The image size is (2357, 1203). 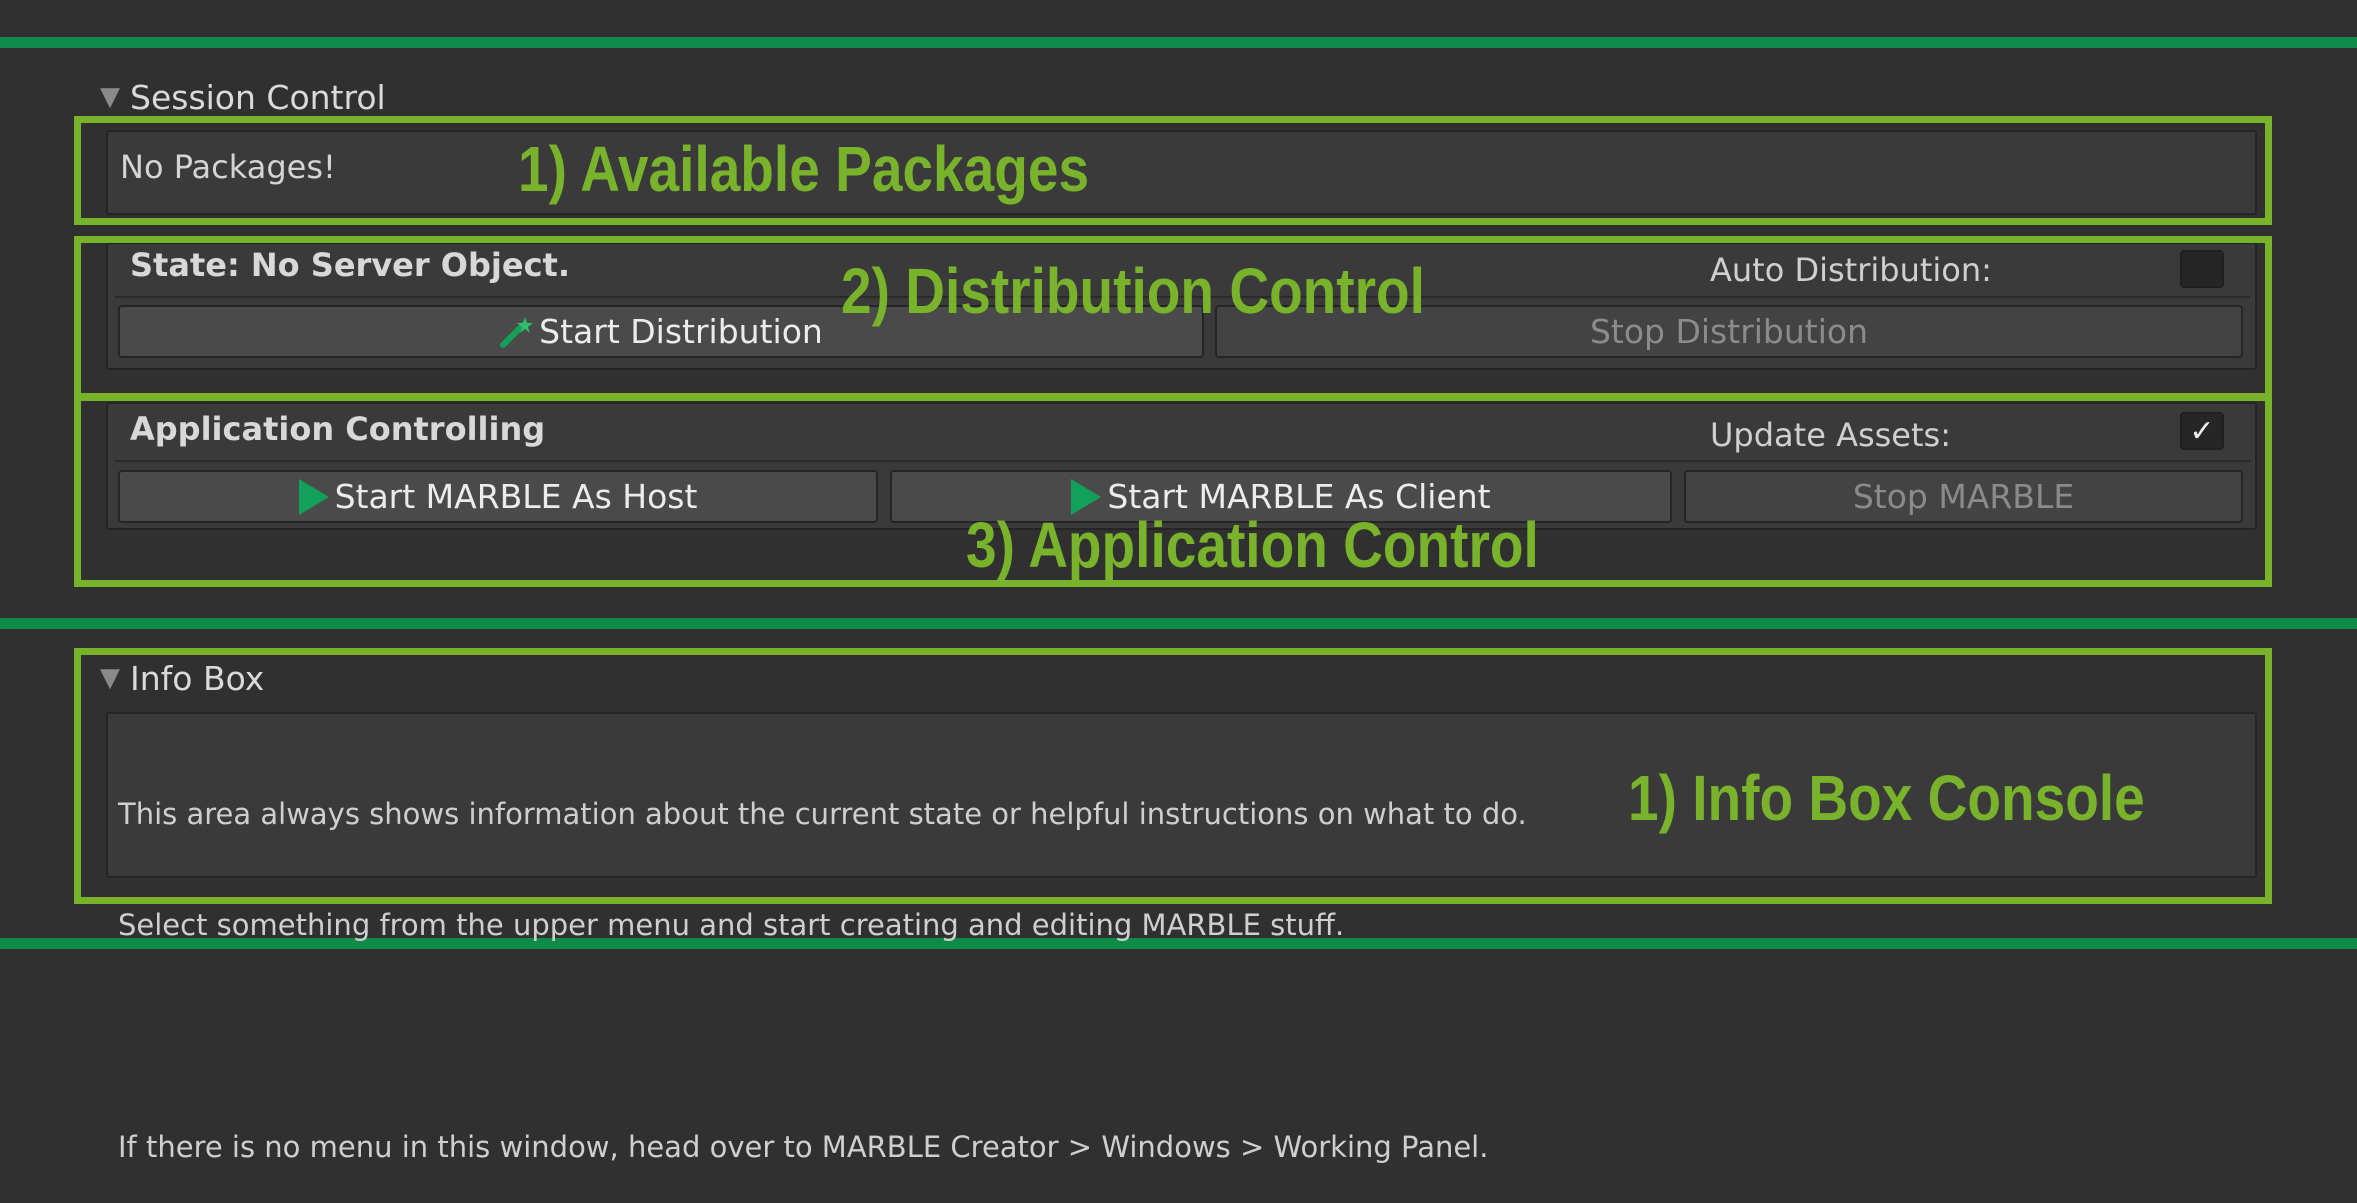 What do you see at coordinates (1178, 623) in the screenshot?
I see `middle-separator` at bounding box center [1178, 623].